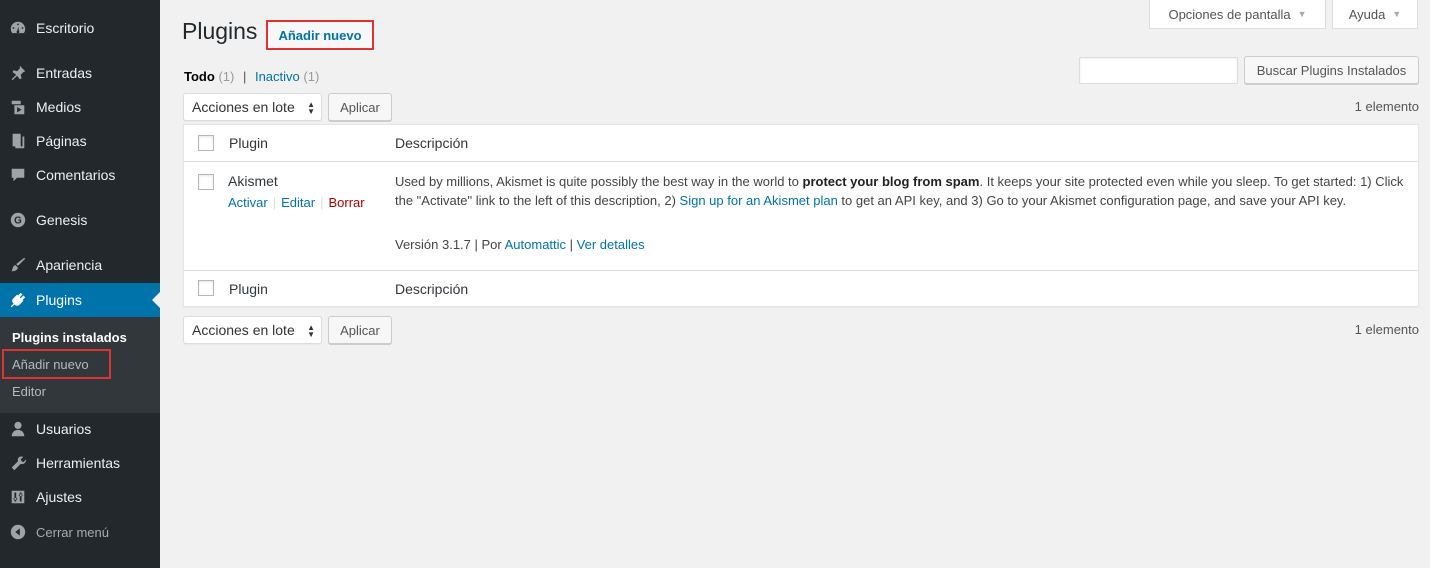 The height and width of the screenshot is (568, 1430). What do you see at coordinates (64, 429) in the screenshot?
I see `sidebar-item-label: Usuarios` at bounding box center [64, 429].